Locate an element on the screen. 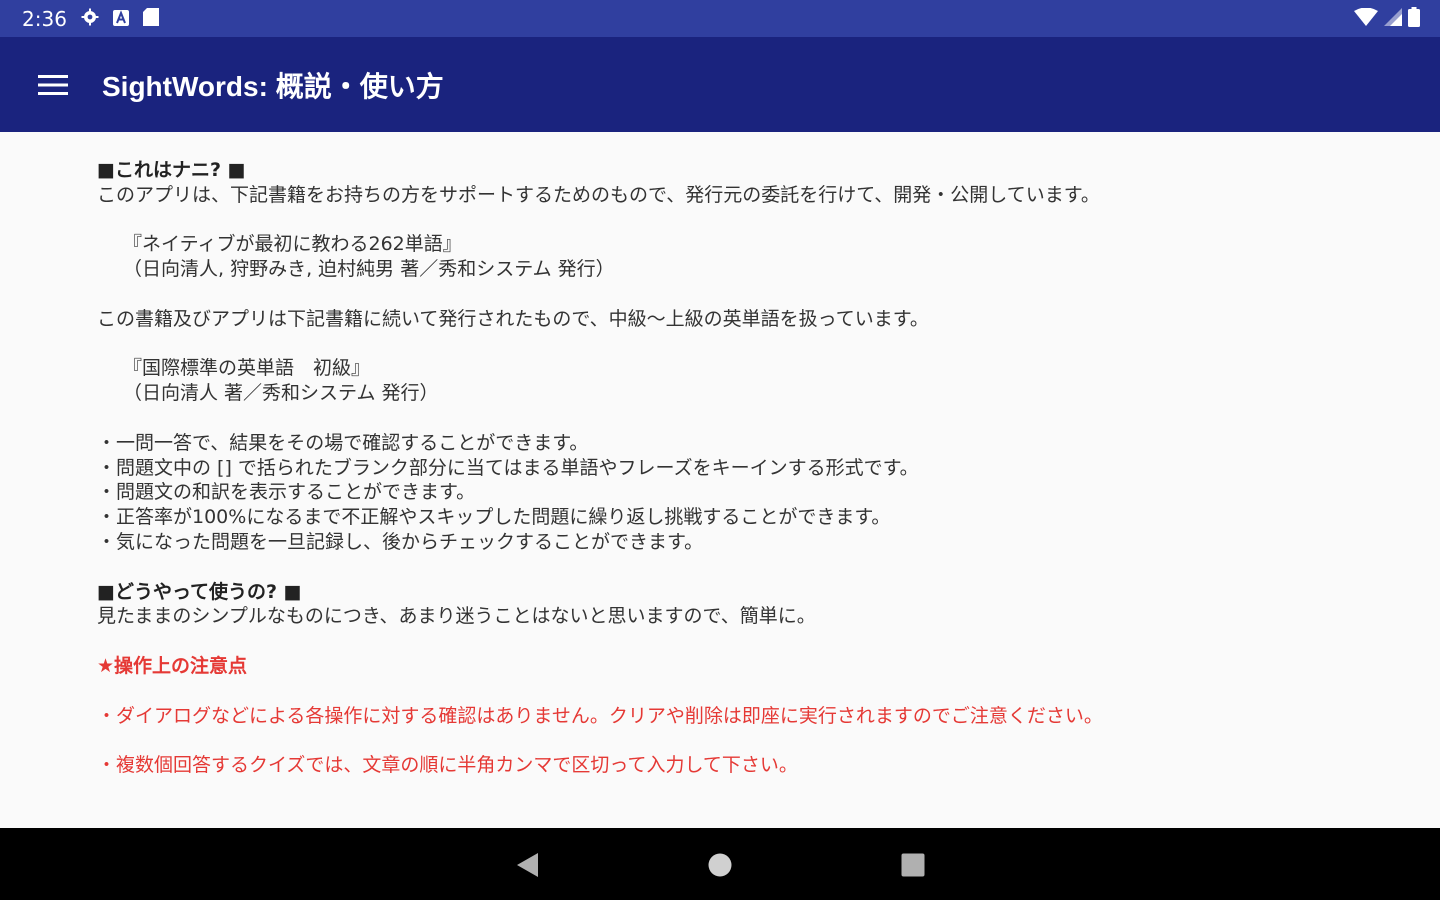 This screenshot has height=900, width=1440. feature-item: ・問題文の和訳を表示することができます。 is located at coordinates (286, 492).